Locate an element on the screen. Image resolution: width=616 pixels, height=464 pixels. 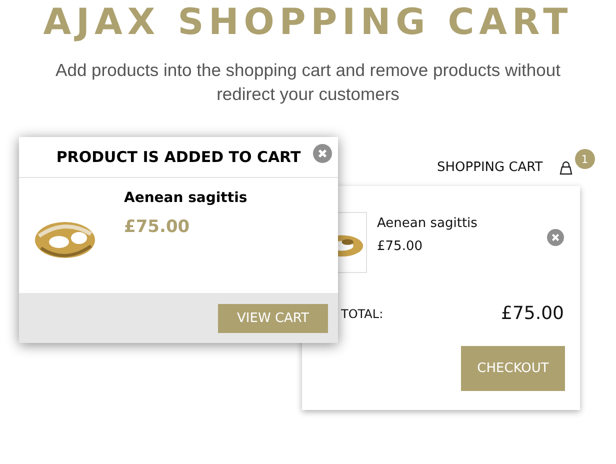
total-label: TOTAL: is located at coordinates (362, 313).